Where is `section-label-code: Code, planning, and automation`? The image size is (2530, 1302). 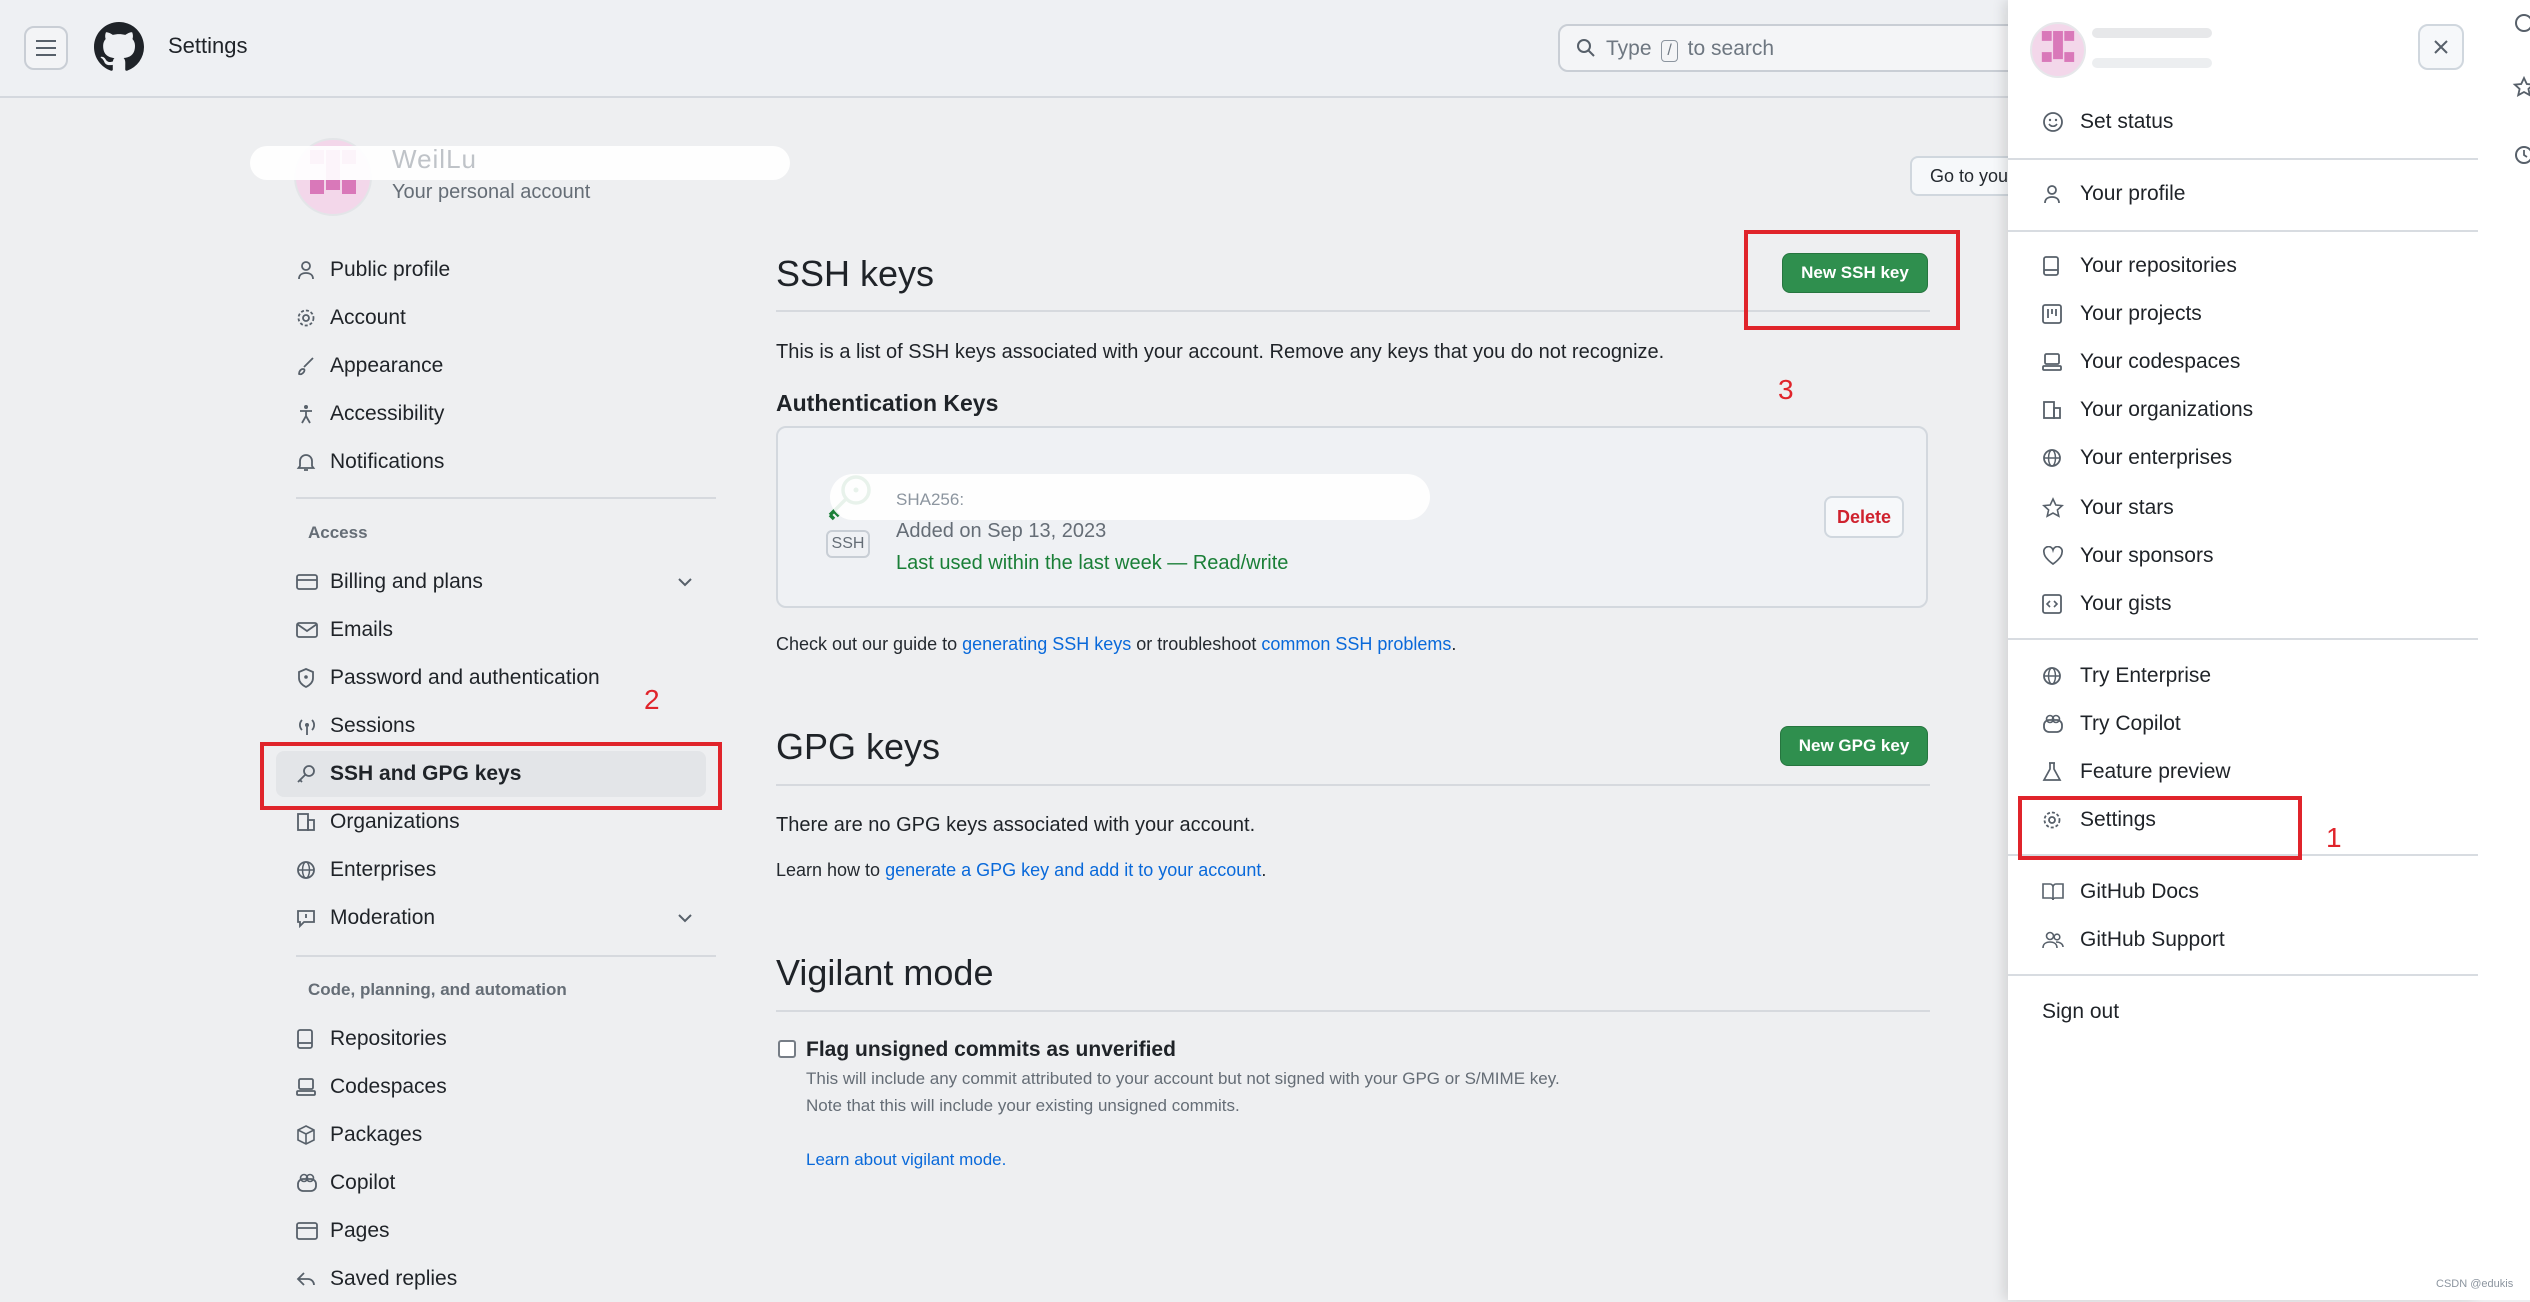
section-label-code: Code, planning, and automation is located at coordinates (437, 989).